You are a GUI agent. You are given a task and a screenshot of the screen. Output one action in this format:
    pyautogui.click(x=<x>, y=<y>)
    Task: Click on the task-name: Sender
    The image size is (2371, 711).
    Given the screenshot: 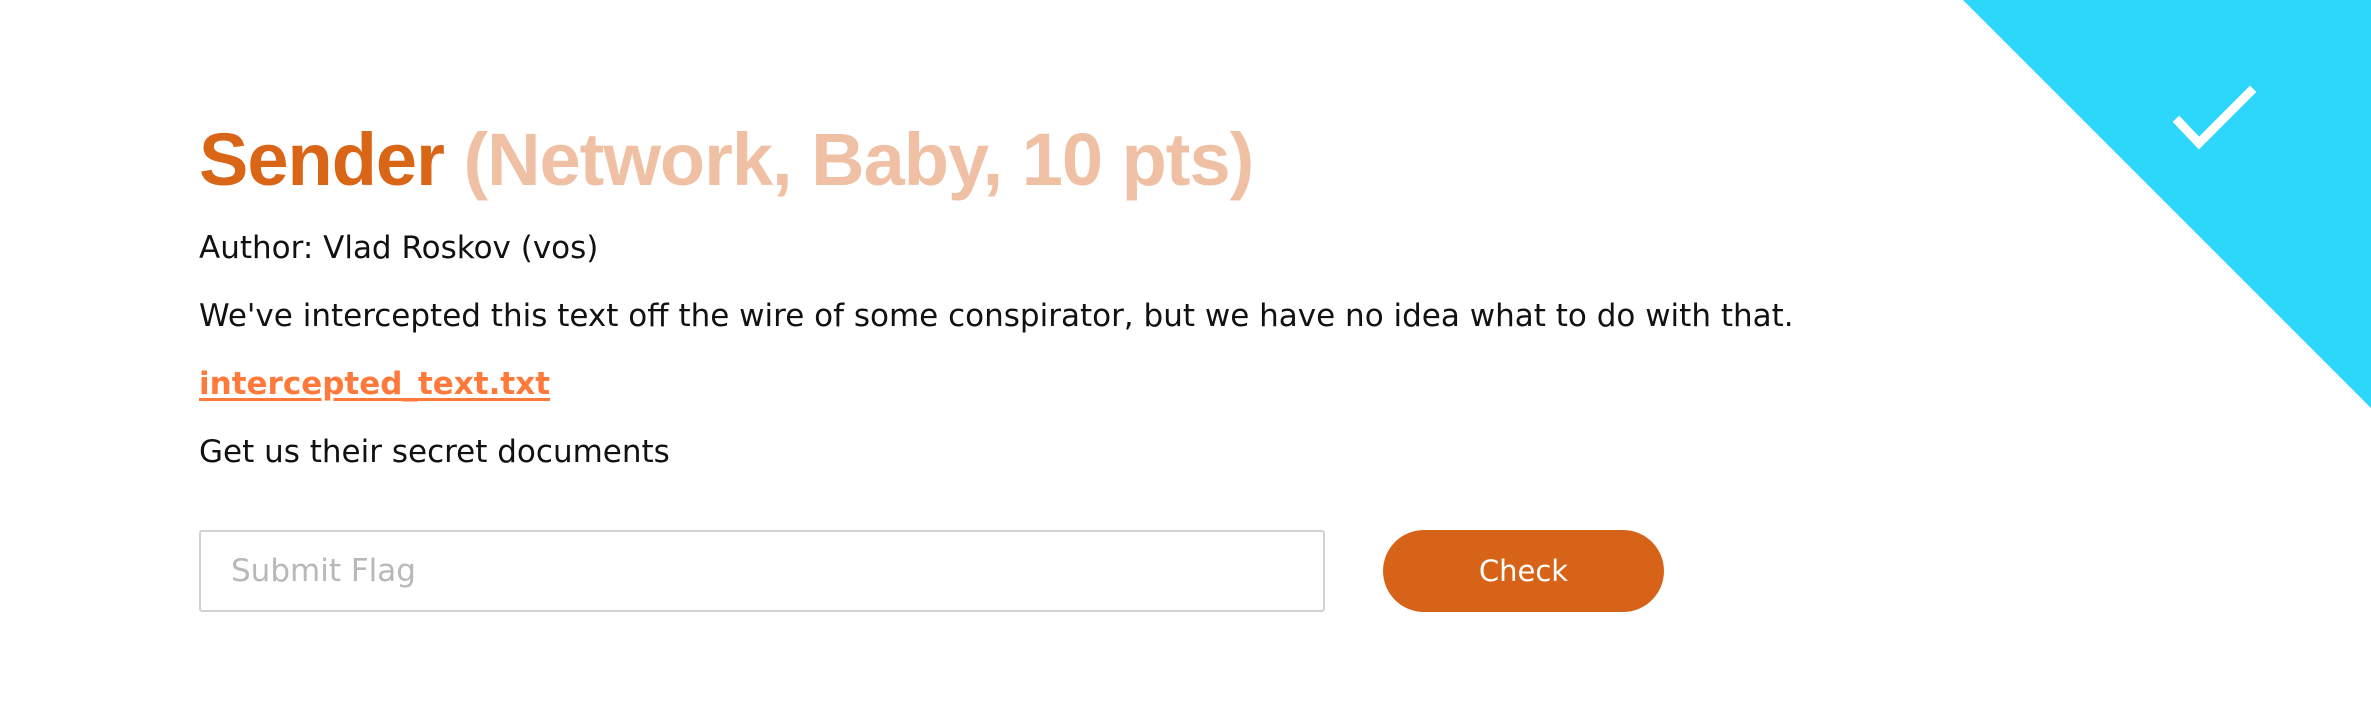 What is the action you would take?
    pyautogui.click(x=322, y=159)
    